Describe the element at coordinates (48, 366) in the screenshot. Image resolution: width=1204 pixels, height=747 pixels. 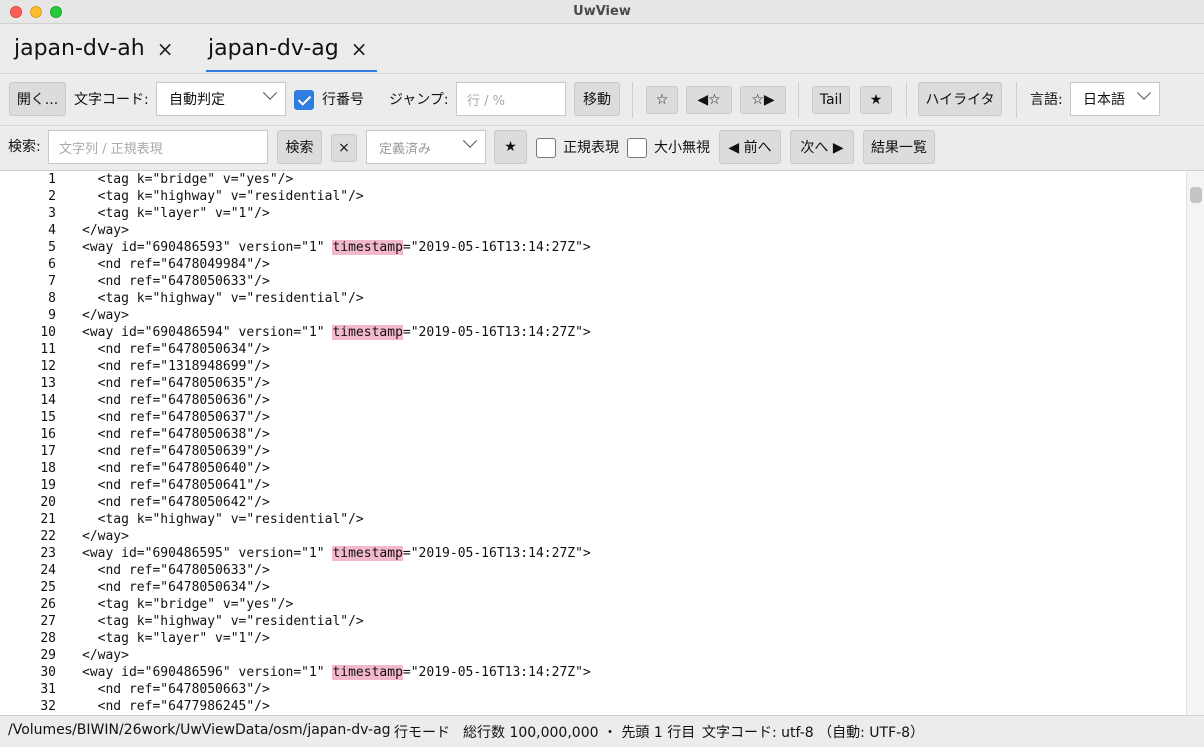
I see `line-number: 12` at that location.